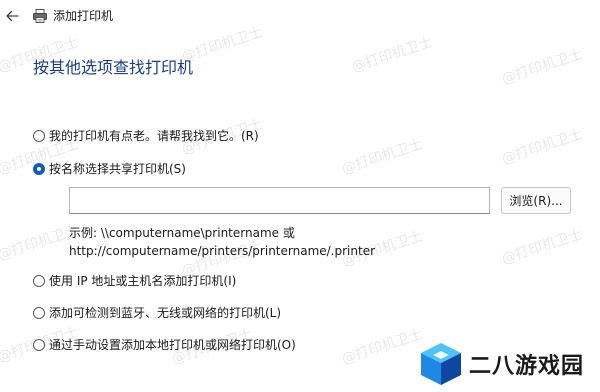 The width and height of the screenshot is (600, 392). I want to click on option-manual-local-or-network: 通过手动设置添加本地打印机或网络打印机(O), so click(164, 345).